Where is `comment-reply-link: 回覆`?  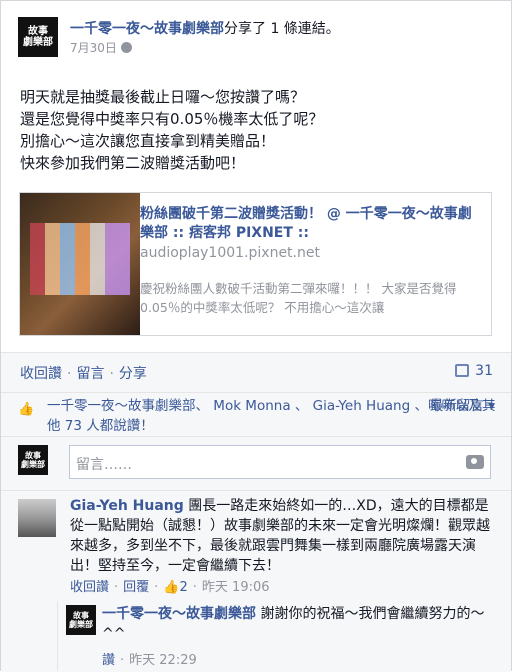 comment-reply-link: 回覆 is located at coordinates (136, 587).